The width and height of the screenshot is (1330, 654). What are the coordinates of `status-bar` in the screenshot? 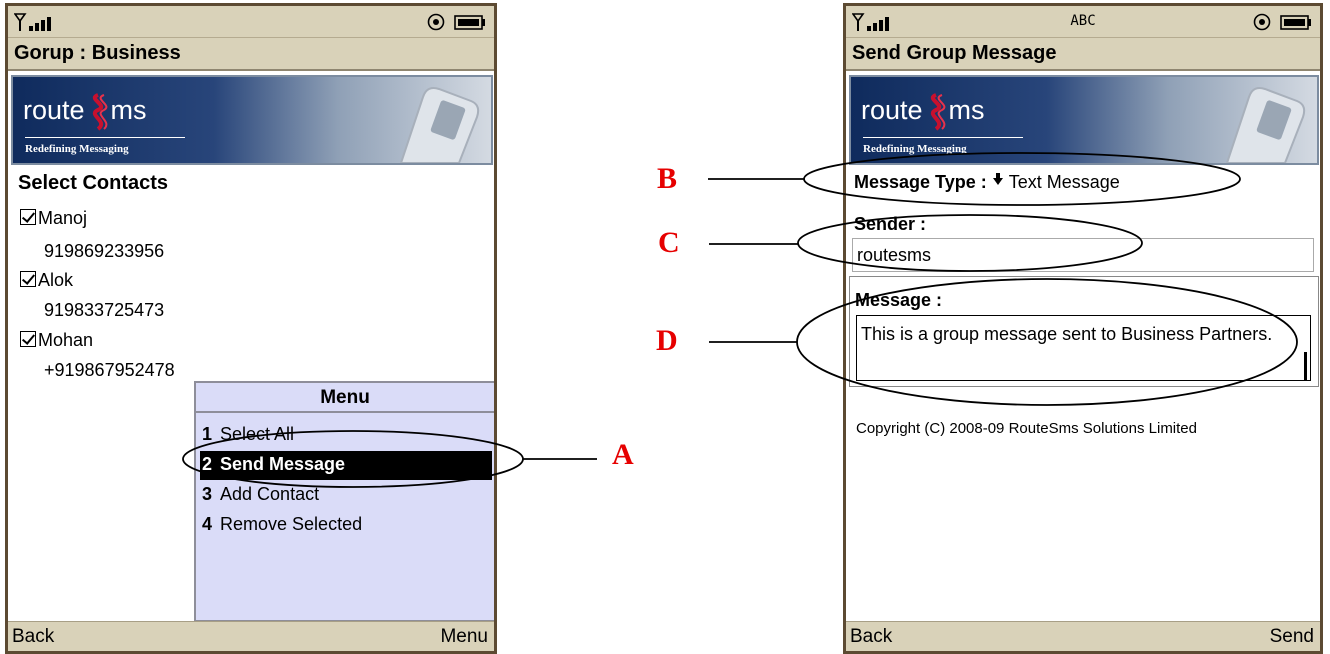 It's located at (251, 22).